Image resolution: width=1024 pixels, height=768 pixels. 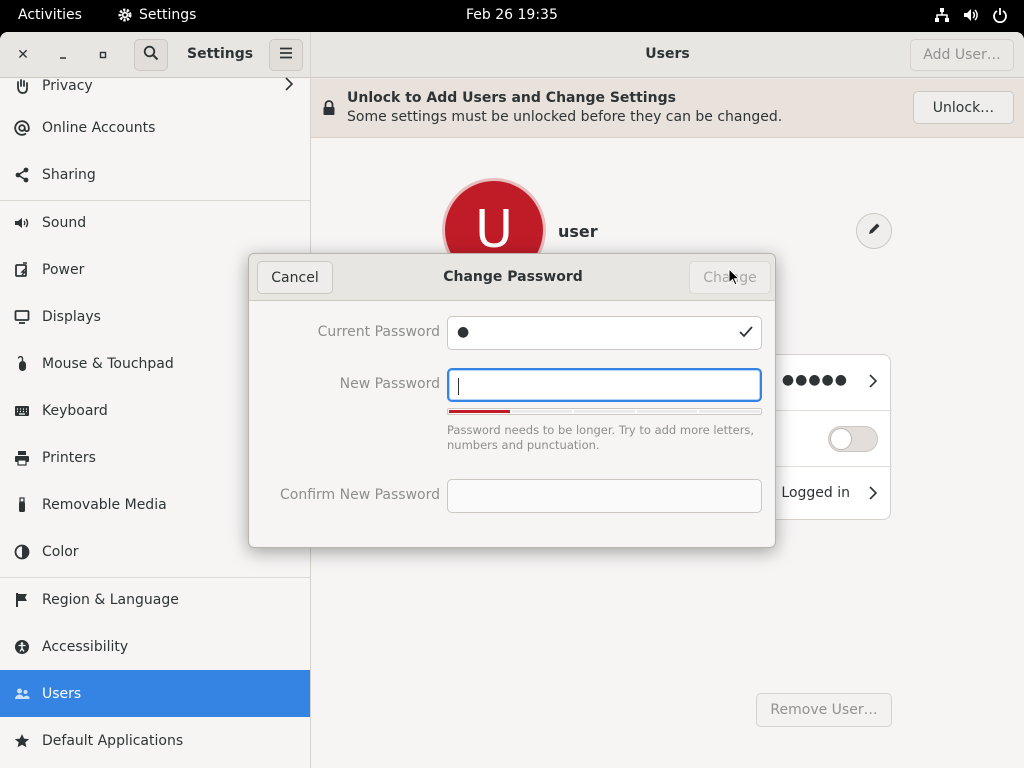 What do you see at coordinates (23, 55) in the screenshot?
I see `close-icon: ✕` at bounding box center [23, 55].